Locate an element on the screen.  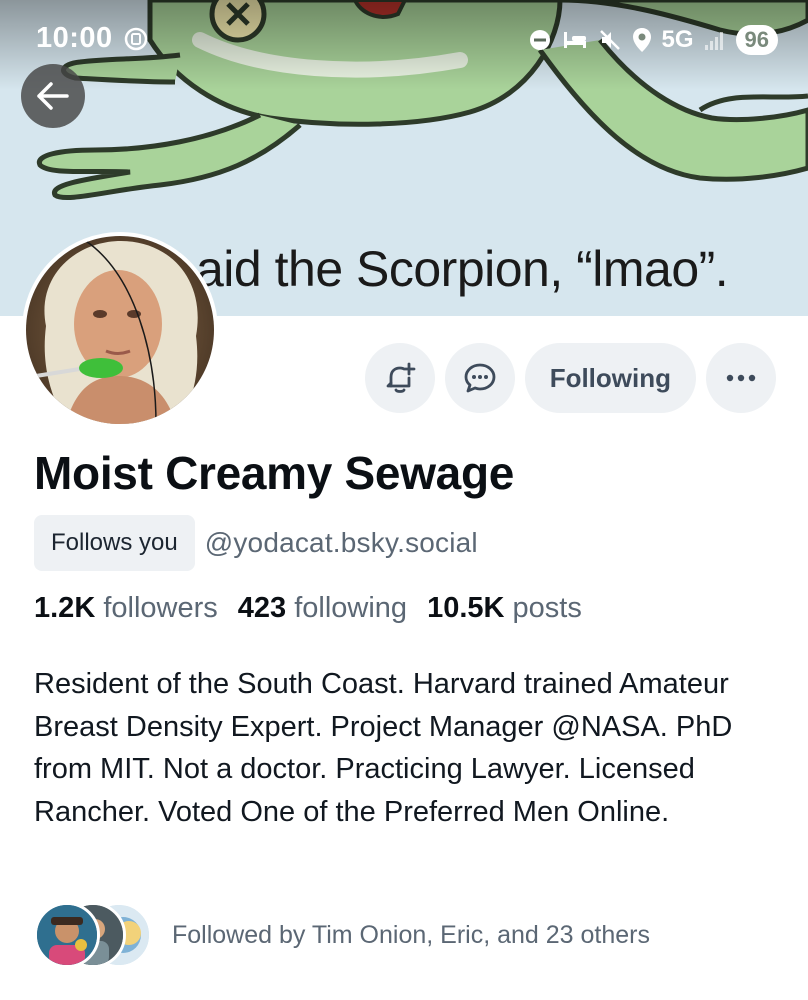
stat-label: posts is located at coordinates (547, 608).